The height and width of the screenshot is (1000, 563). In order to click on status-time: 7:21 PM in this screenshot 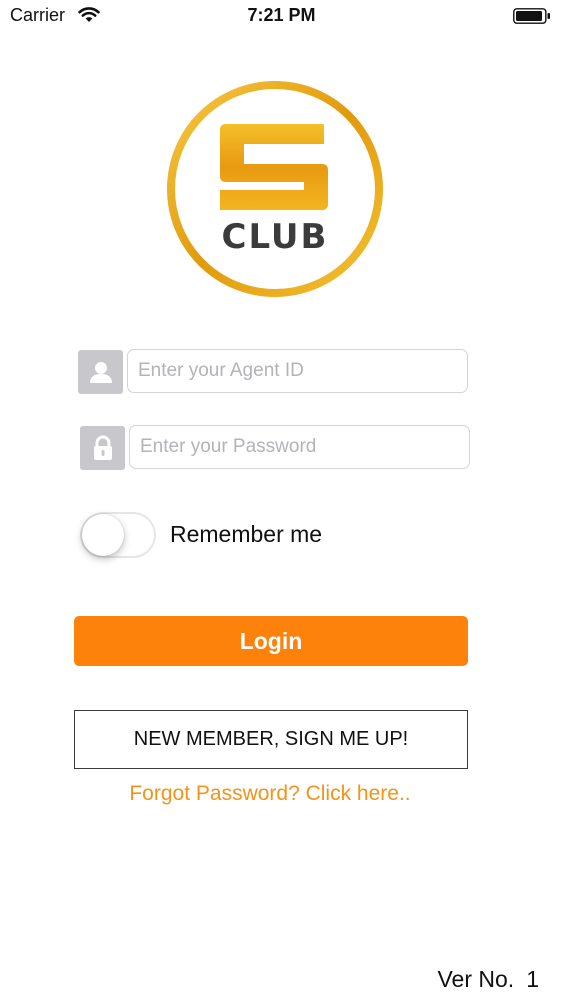, I will do `click(281, 15)`.